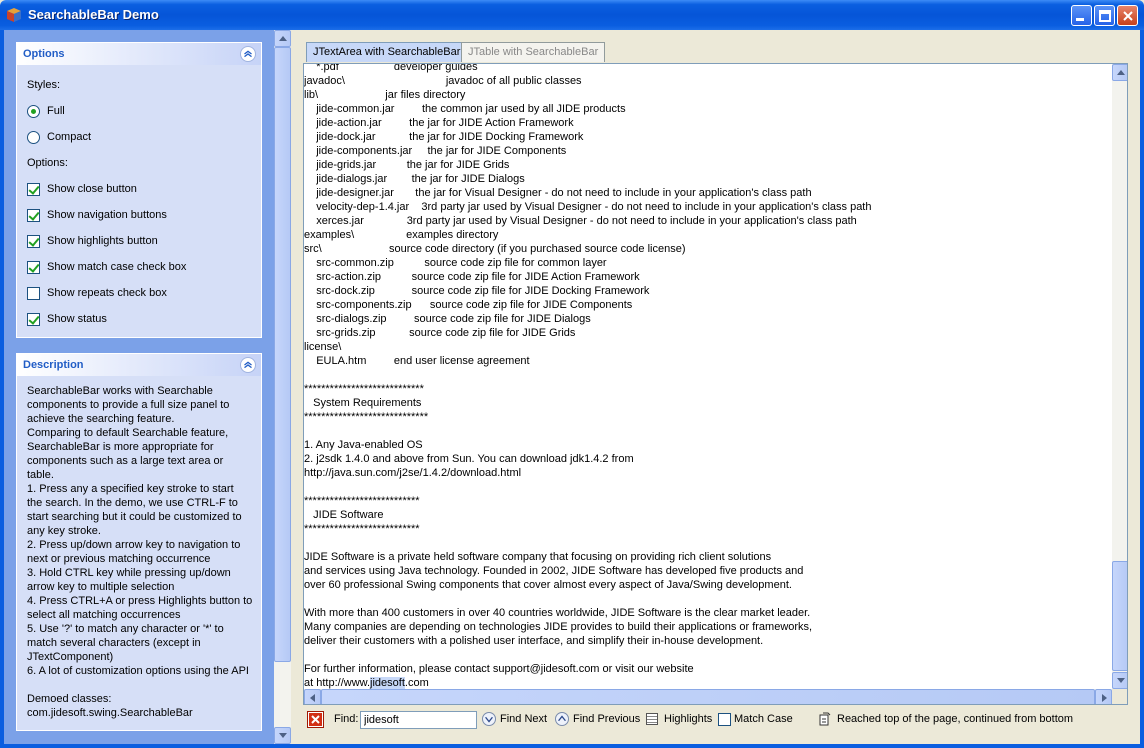 The height and width of the screenshot is (748, 1144). What do you see at coordinates (366, 417) in the screenshot?
I see `text-line: *****************************` at bounding box center [366, 417].